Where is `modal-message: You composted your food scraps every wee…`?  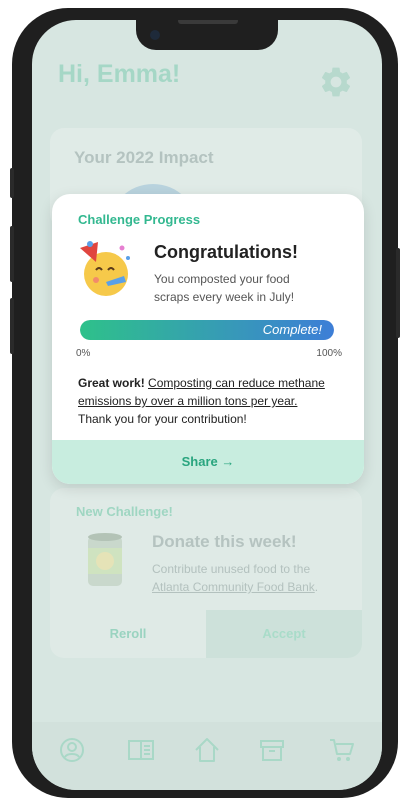 modal-message: You composted your food scraps every wee… is located at coordinates (224, 288).